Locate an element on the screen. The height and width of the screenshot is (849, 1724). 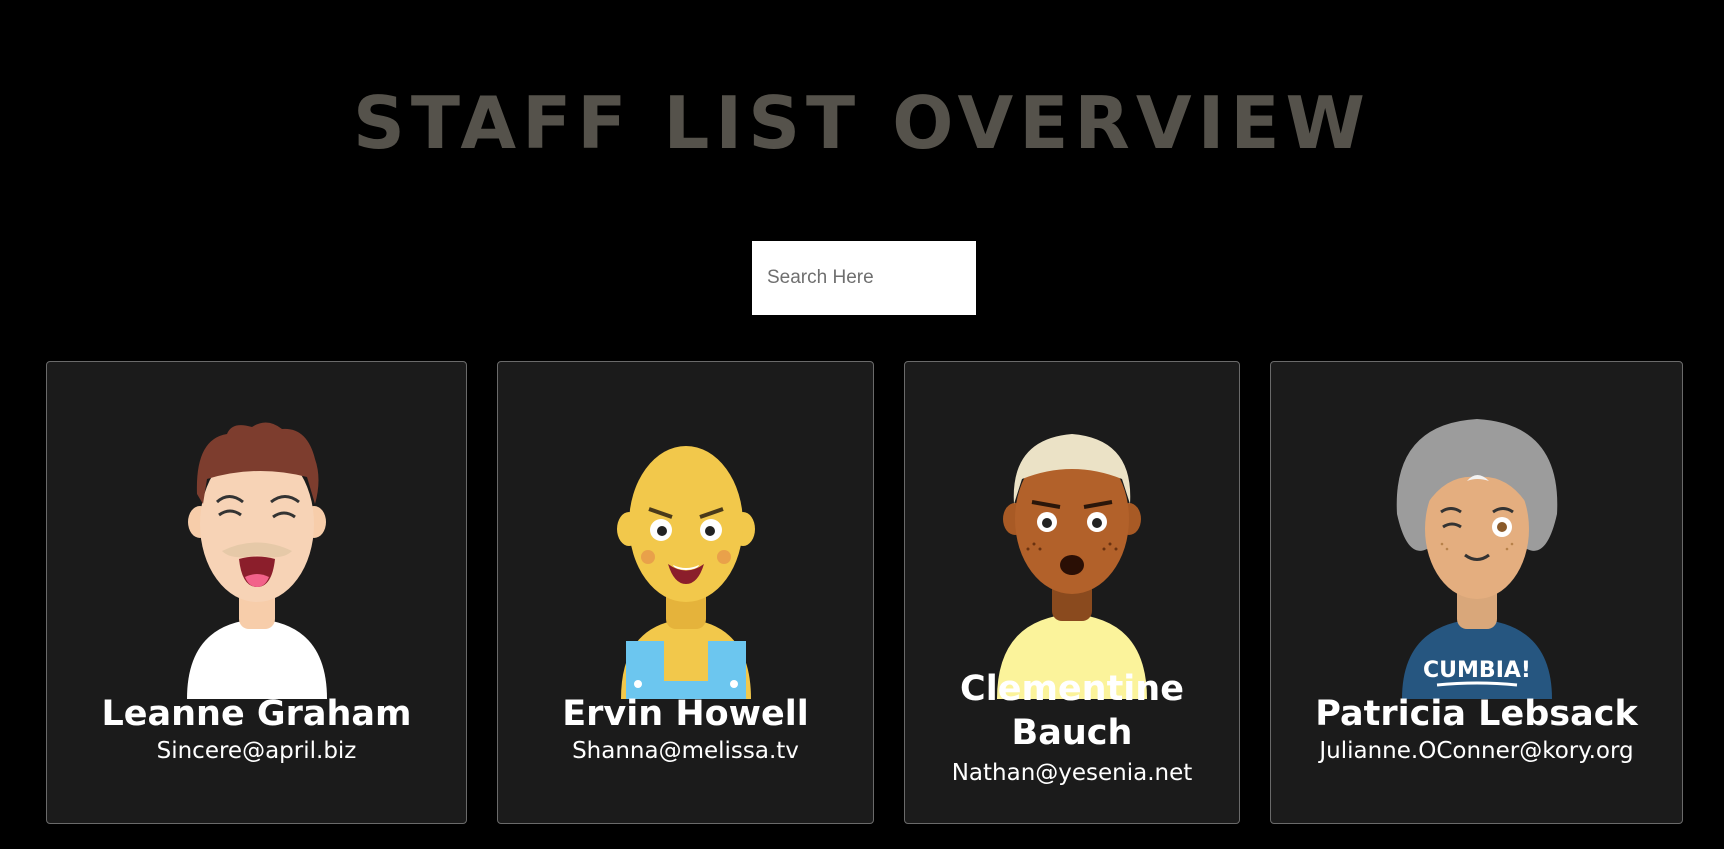
staff-card: Leanne Graham Sincere@april.biz is located at coordinates (256, 592).